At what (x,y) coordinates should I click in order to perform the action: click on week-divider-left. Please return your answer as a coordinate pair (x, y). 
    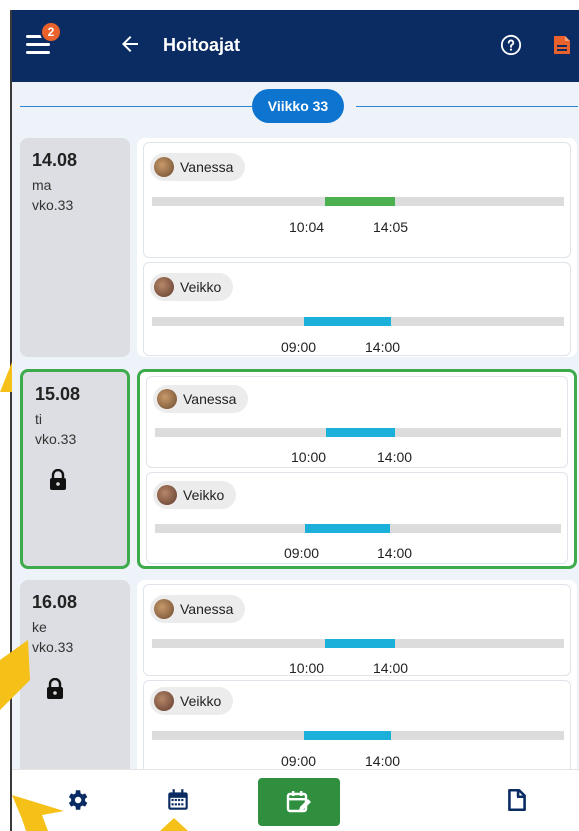
    Looking at the image, I should click on (136, 106).